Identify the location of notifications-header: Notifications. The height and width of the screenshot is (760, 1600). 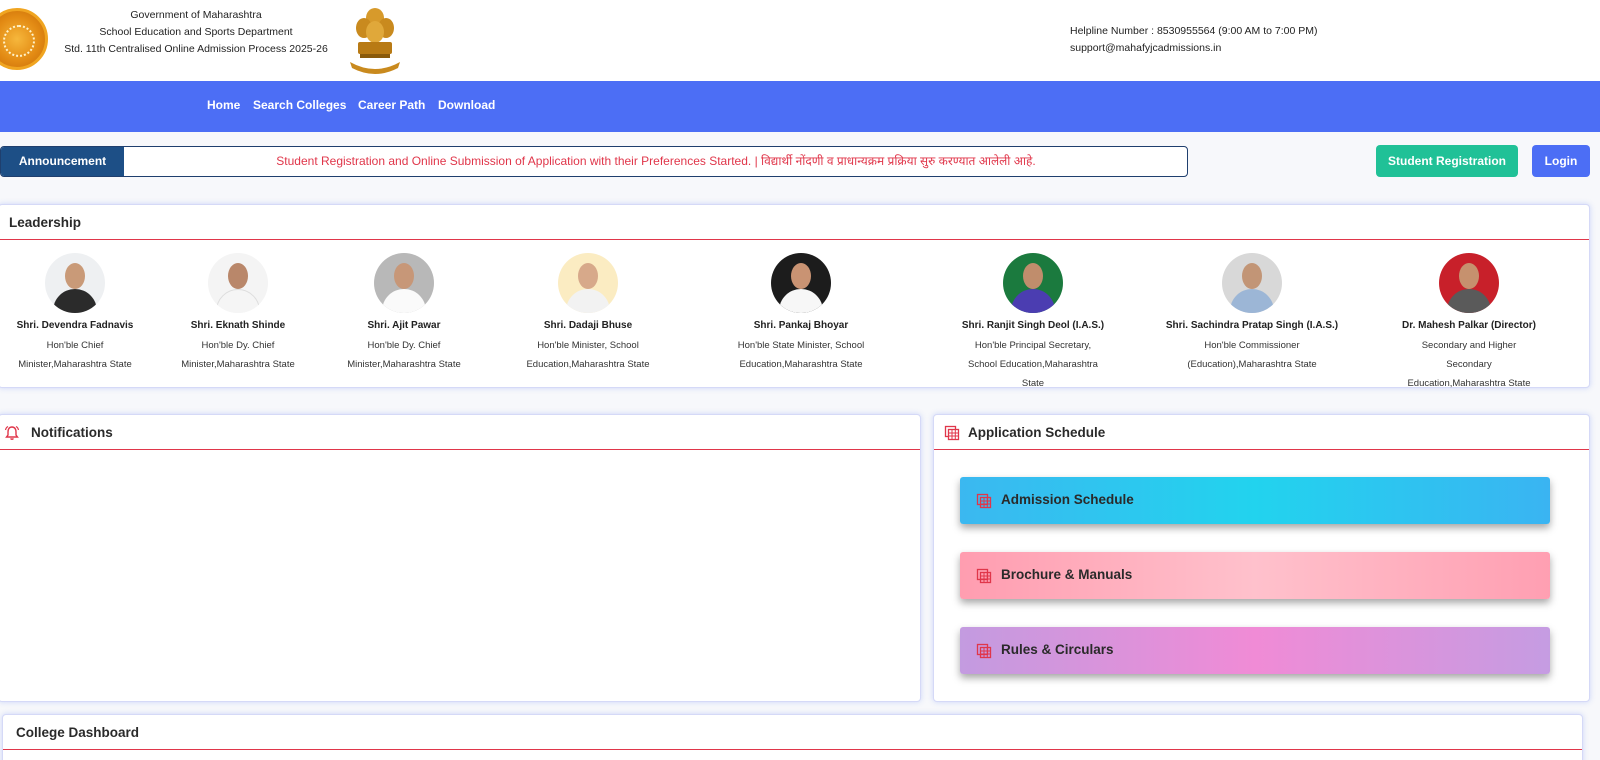
(460, 432).